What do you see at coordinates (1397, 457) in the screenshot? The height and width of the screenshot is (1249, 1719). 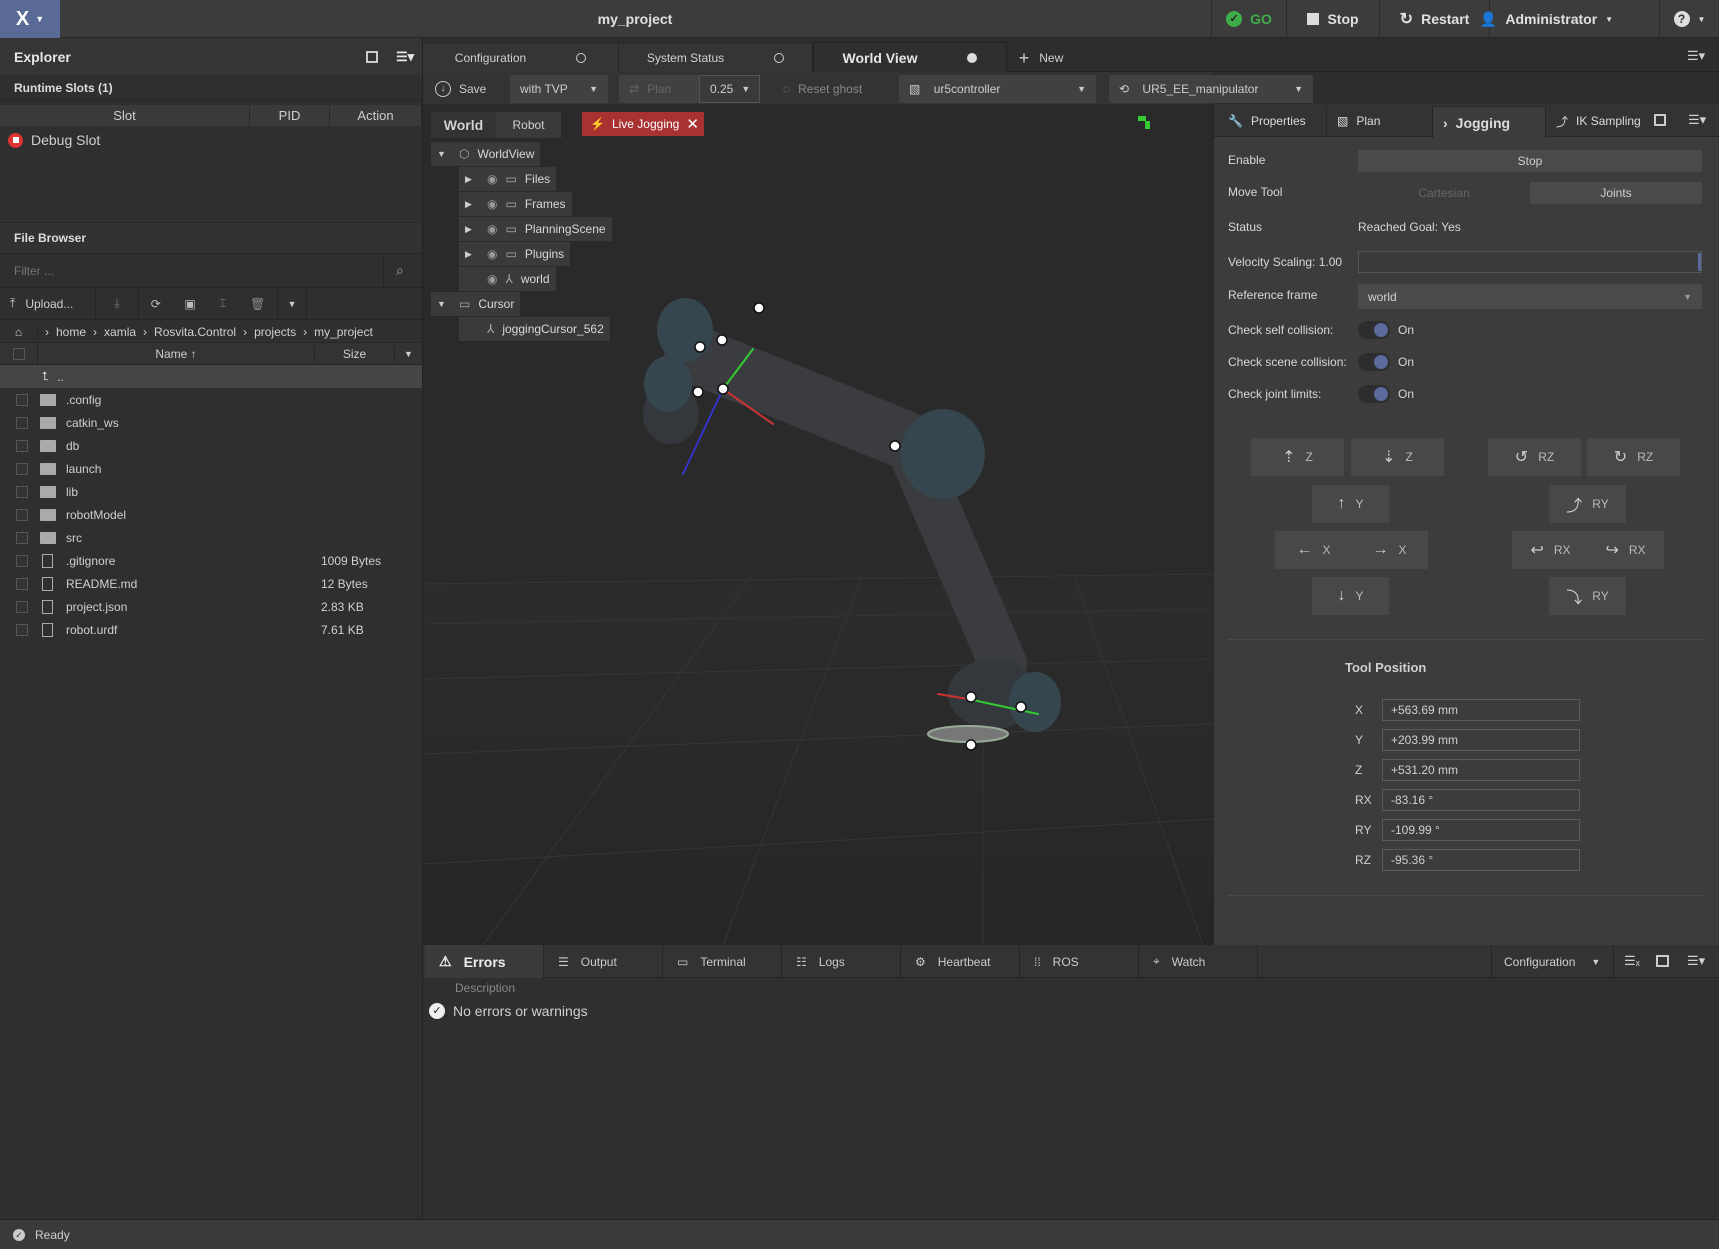 I see `jog-z-down-button: ⇣ Z` at bounding box center [1397, 457].